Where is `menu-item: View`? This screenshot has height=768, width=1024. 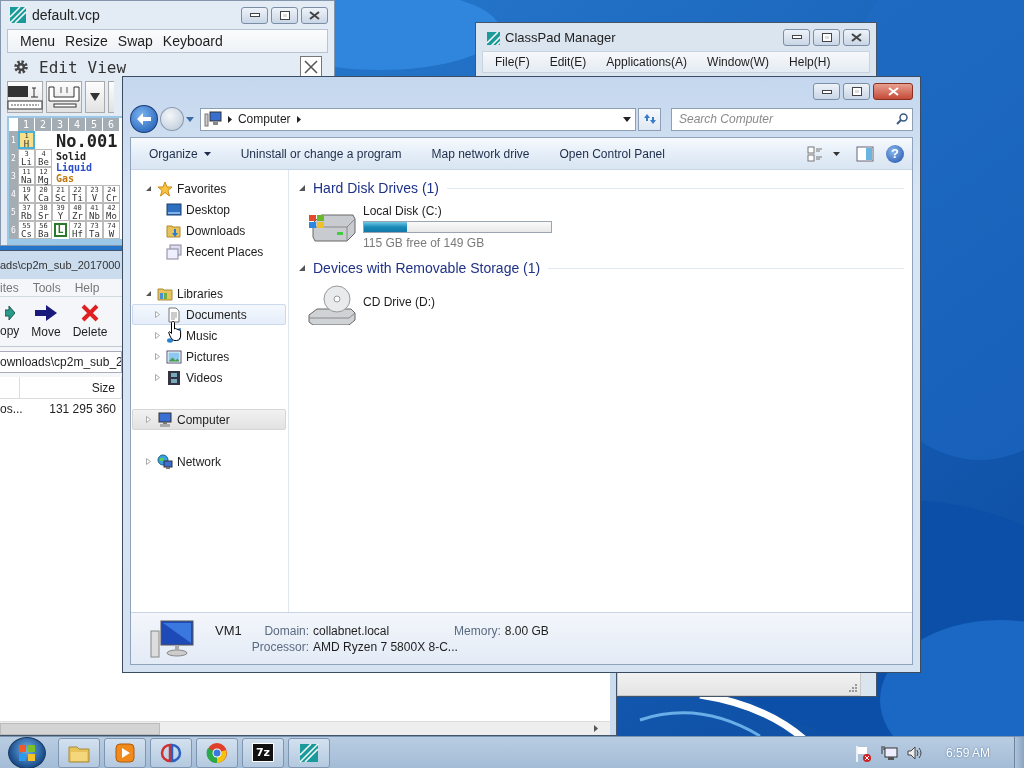
menu-item: View is located at coordinates (107, 67).